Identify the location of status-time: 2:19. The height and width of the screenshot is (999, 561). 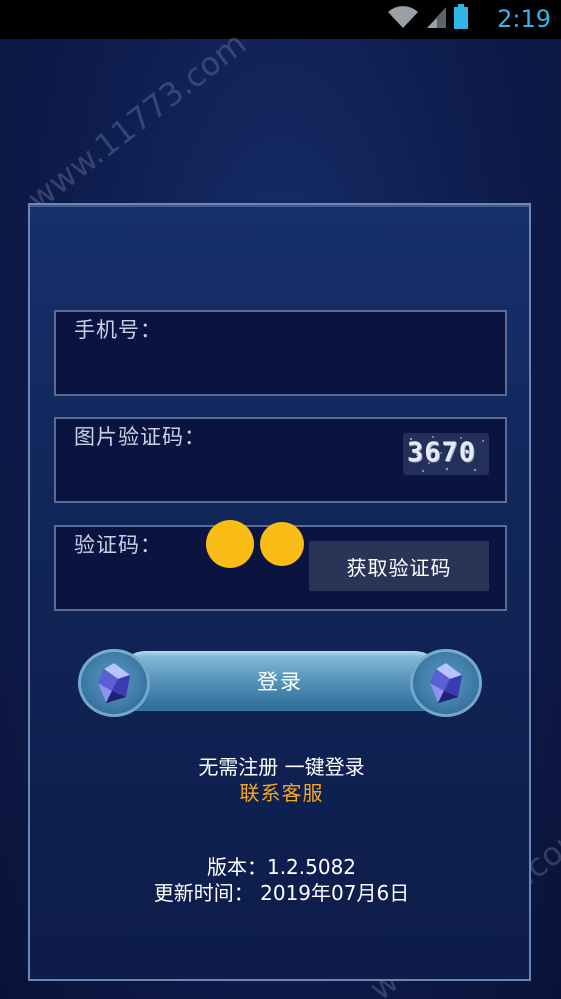
(524, 19).